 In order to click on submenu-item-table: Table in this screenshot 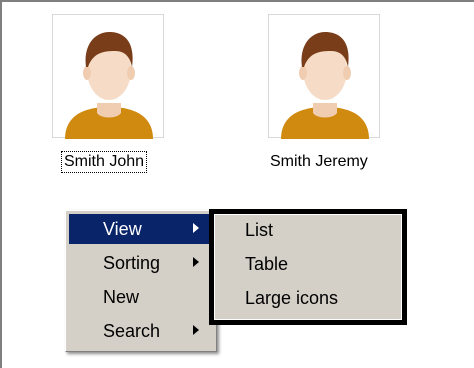, I will do `click(266, 264)`.